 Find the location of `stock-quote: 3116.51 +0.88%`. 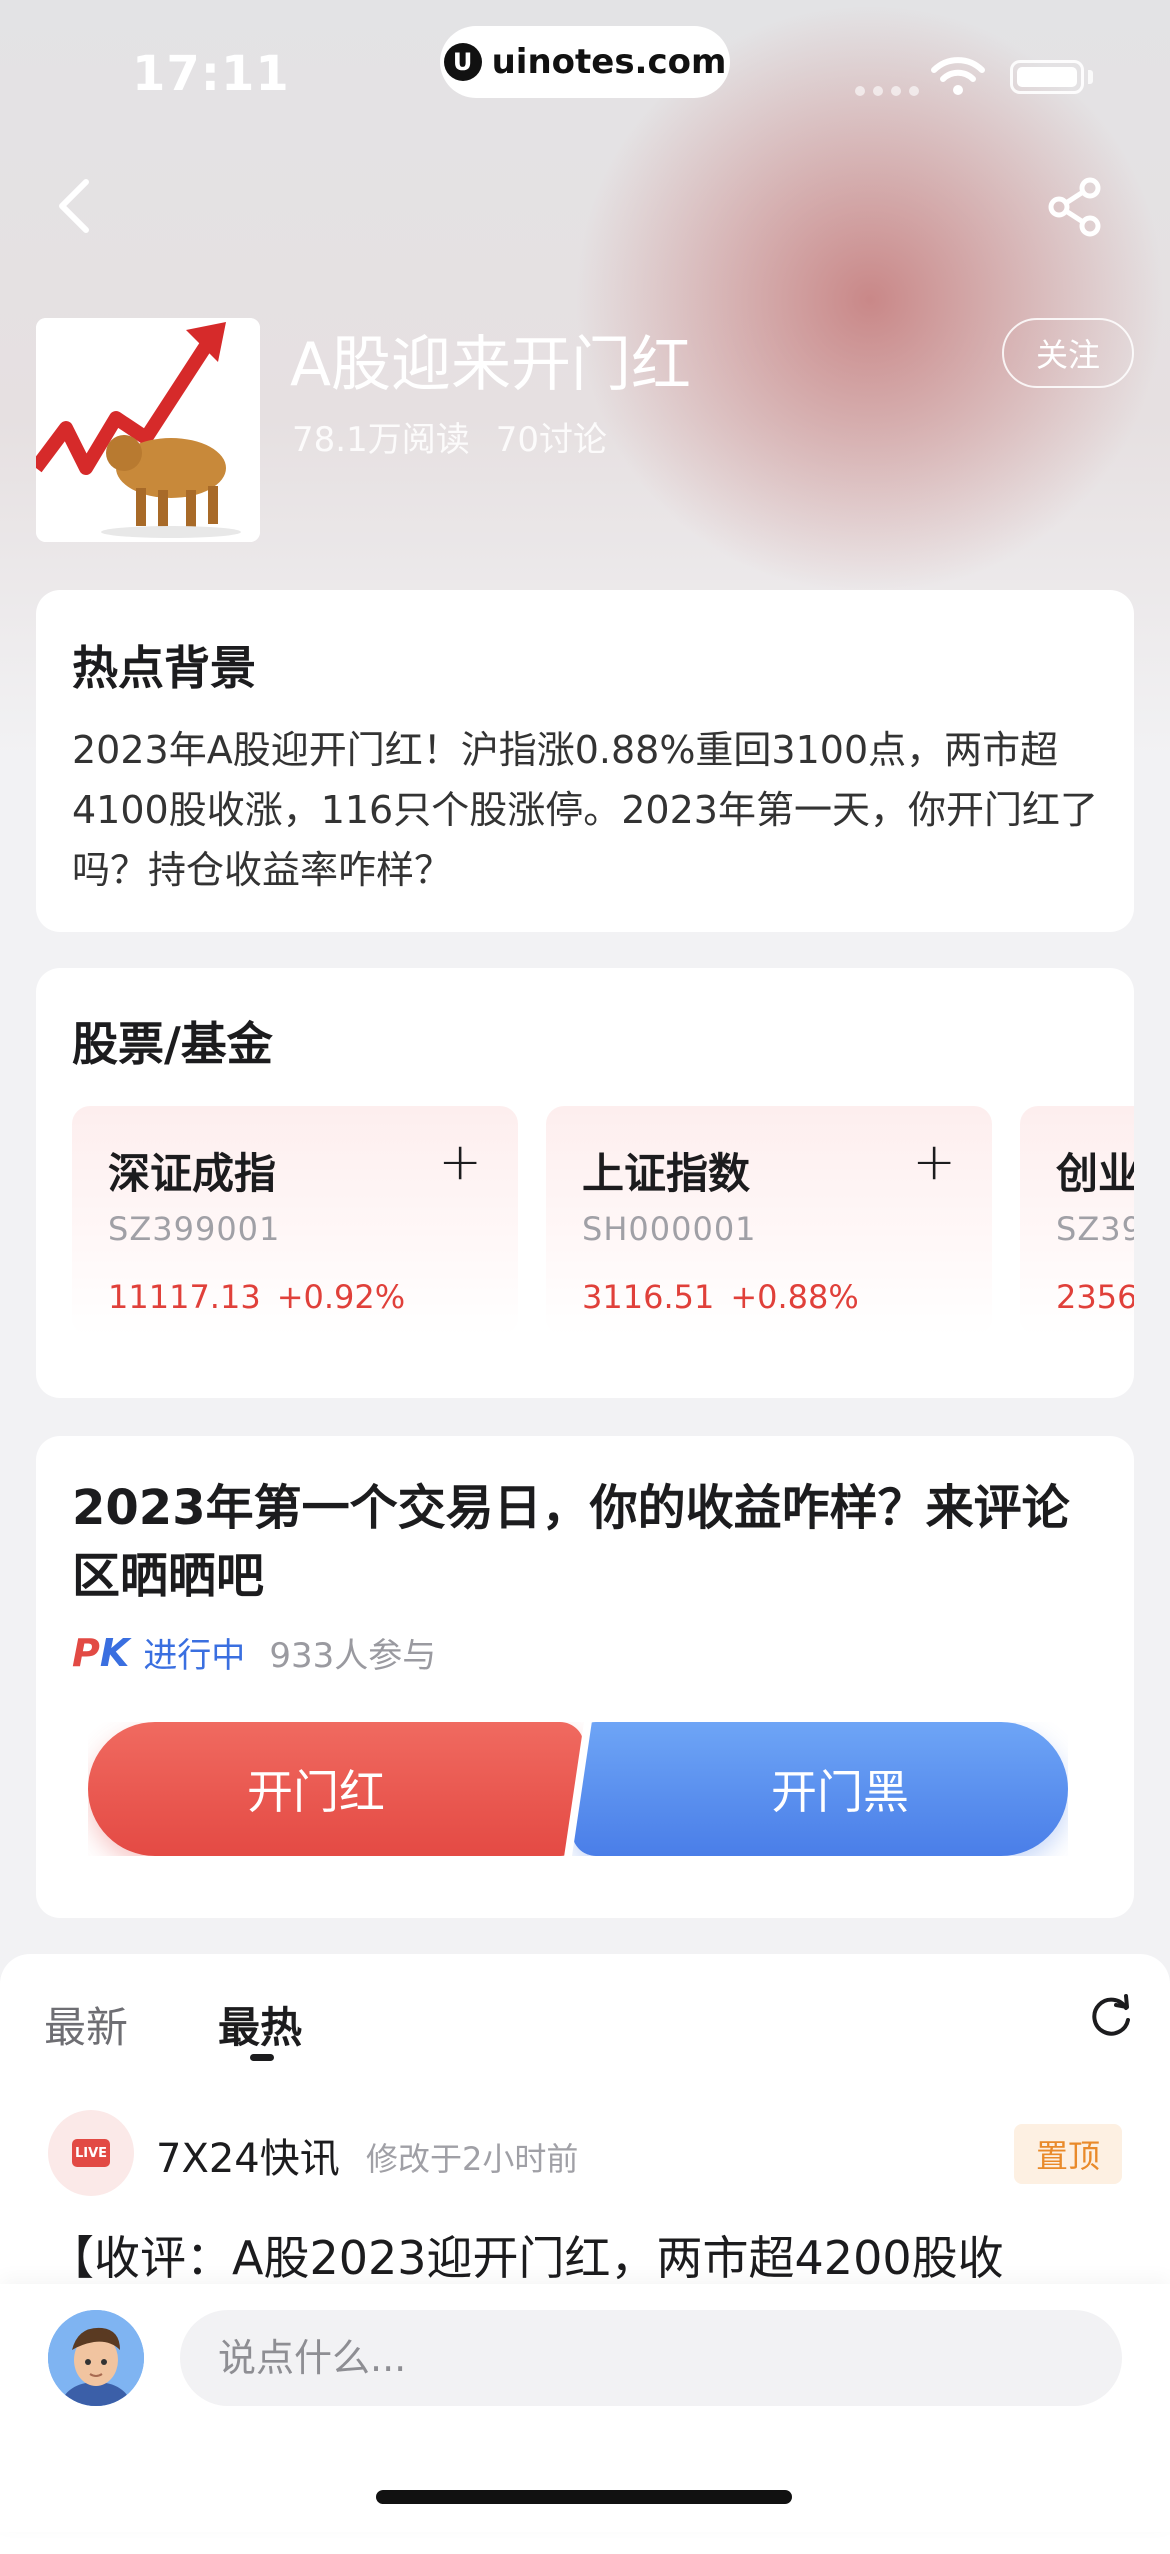

stock-quote: 3116.51 +0.88% is located at coordinates (720, 1297).